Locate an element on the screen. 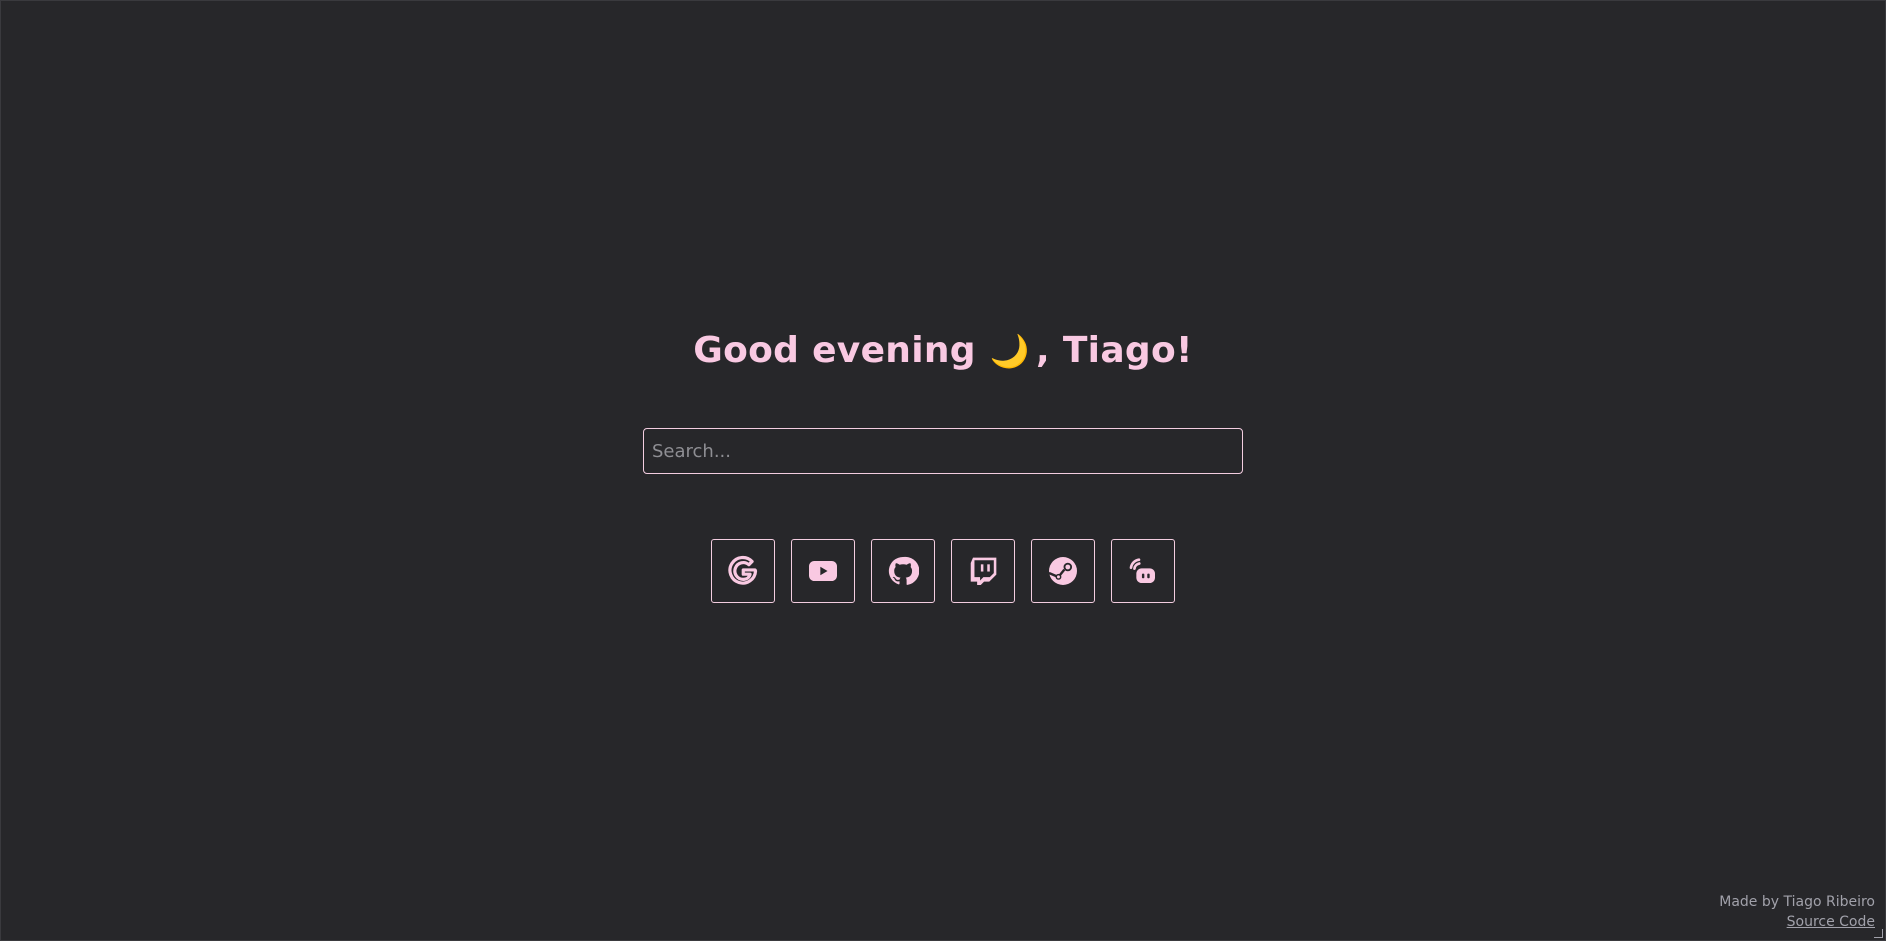 This screenshot has width=1886, height=941. twitch-icon is located at coordinates (983, 571).